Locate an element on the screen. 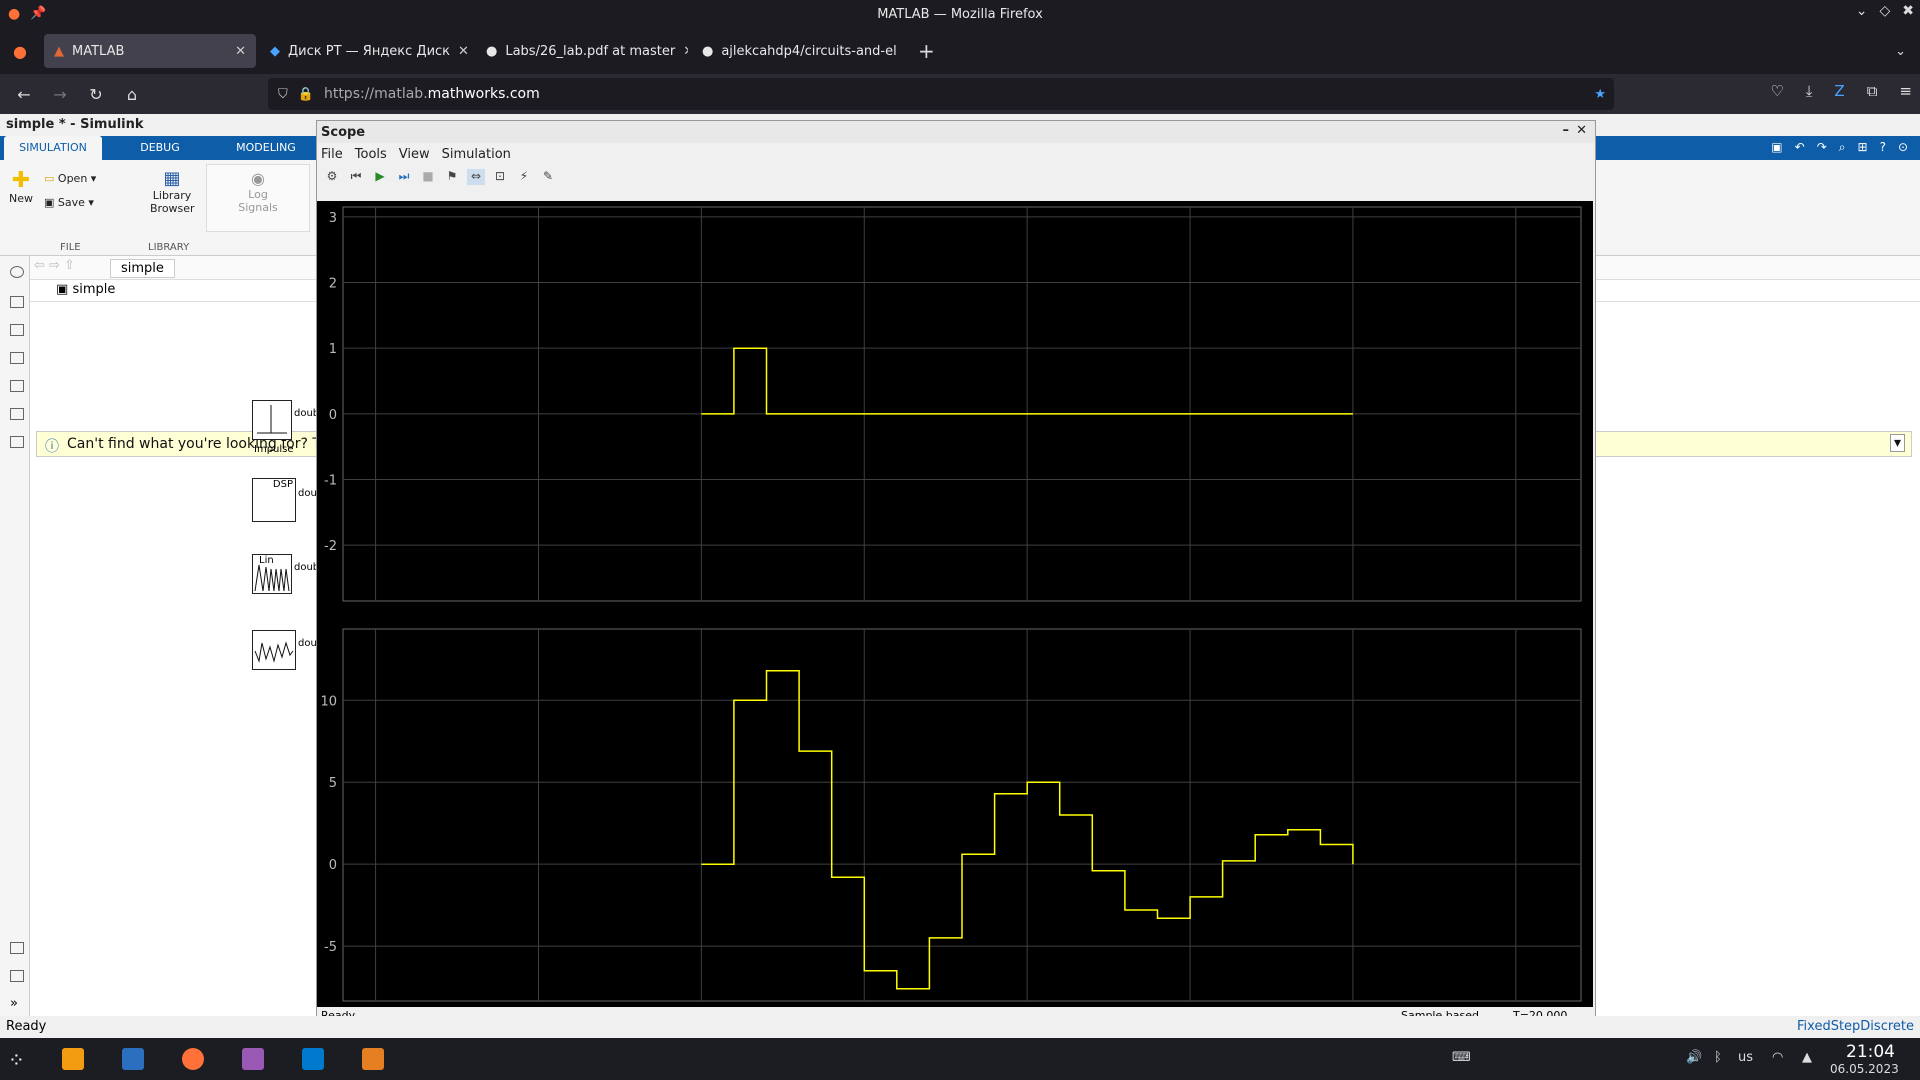 The height and width of the screenshot is (1080, 1920). redo-icon: ↷ is located at coordinates (1822, 147).